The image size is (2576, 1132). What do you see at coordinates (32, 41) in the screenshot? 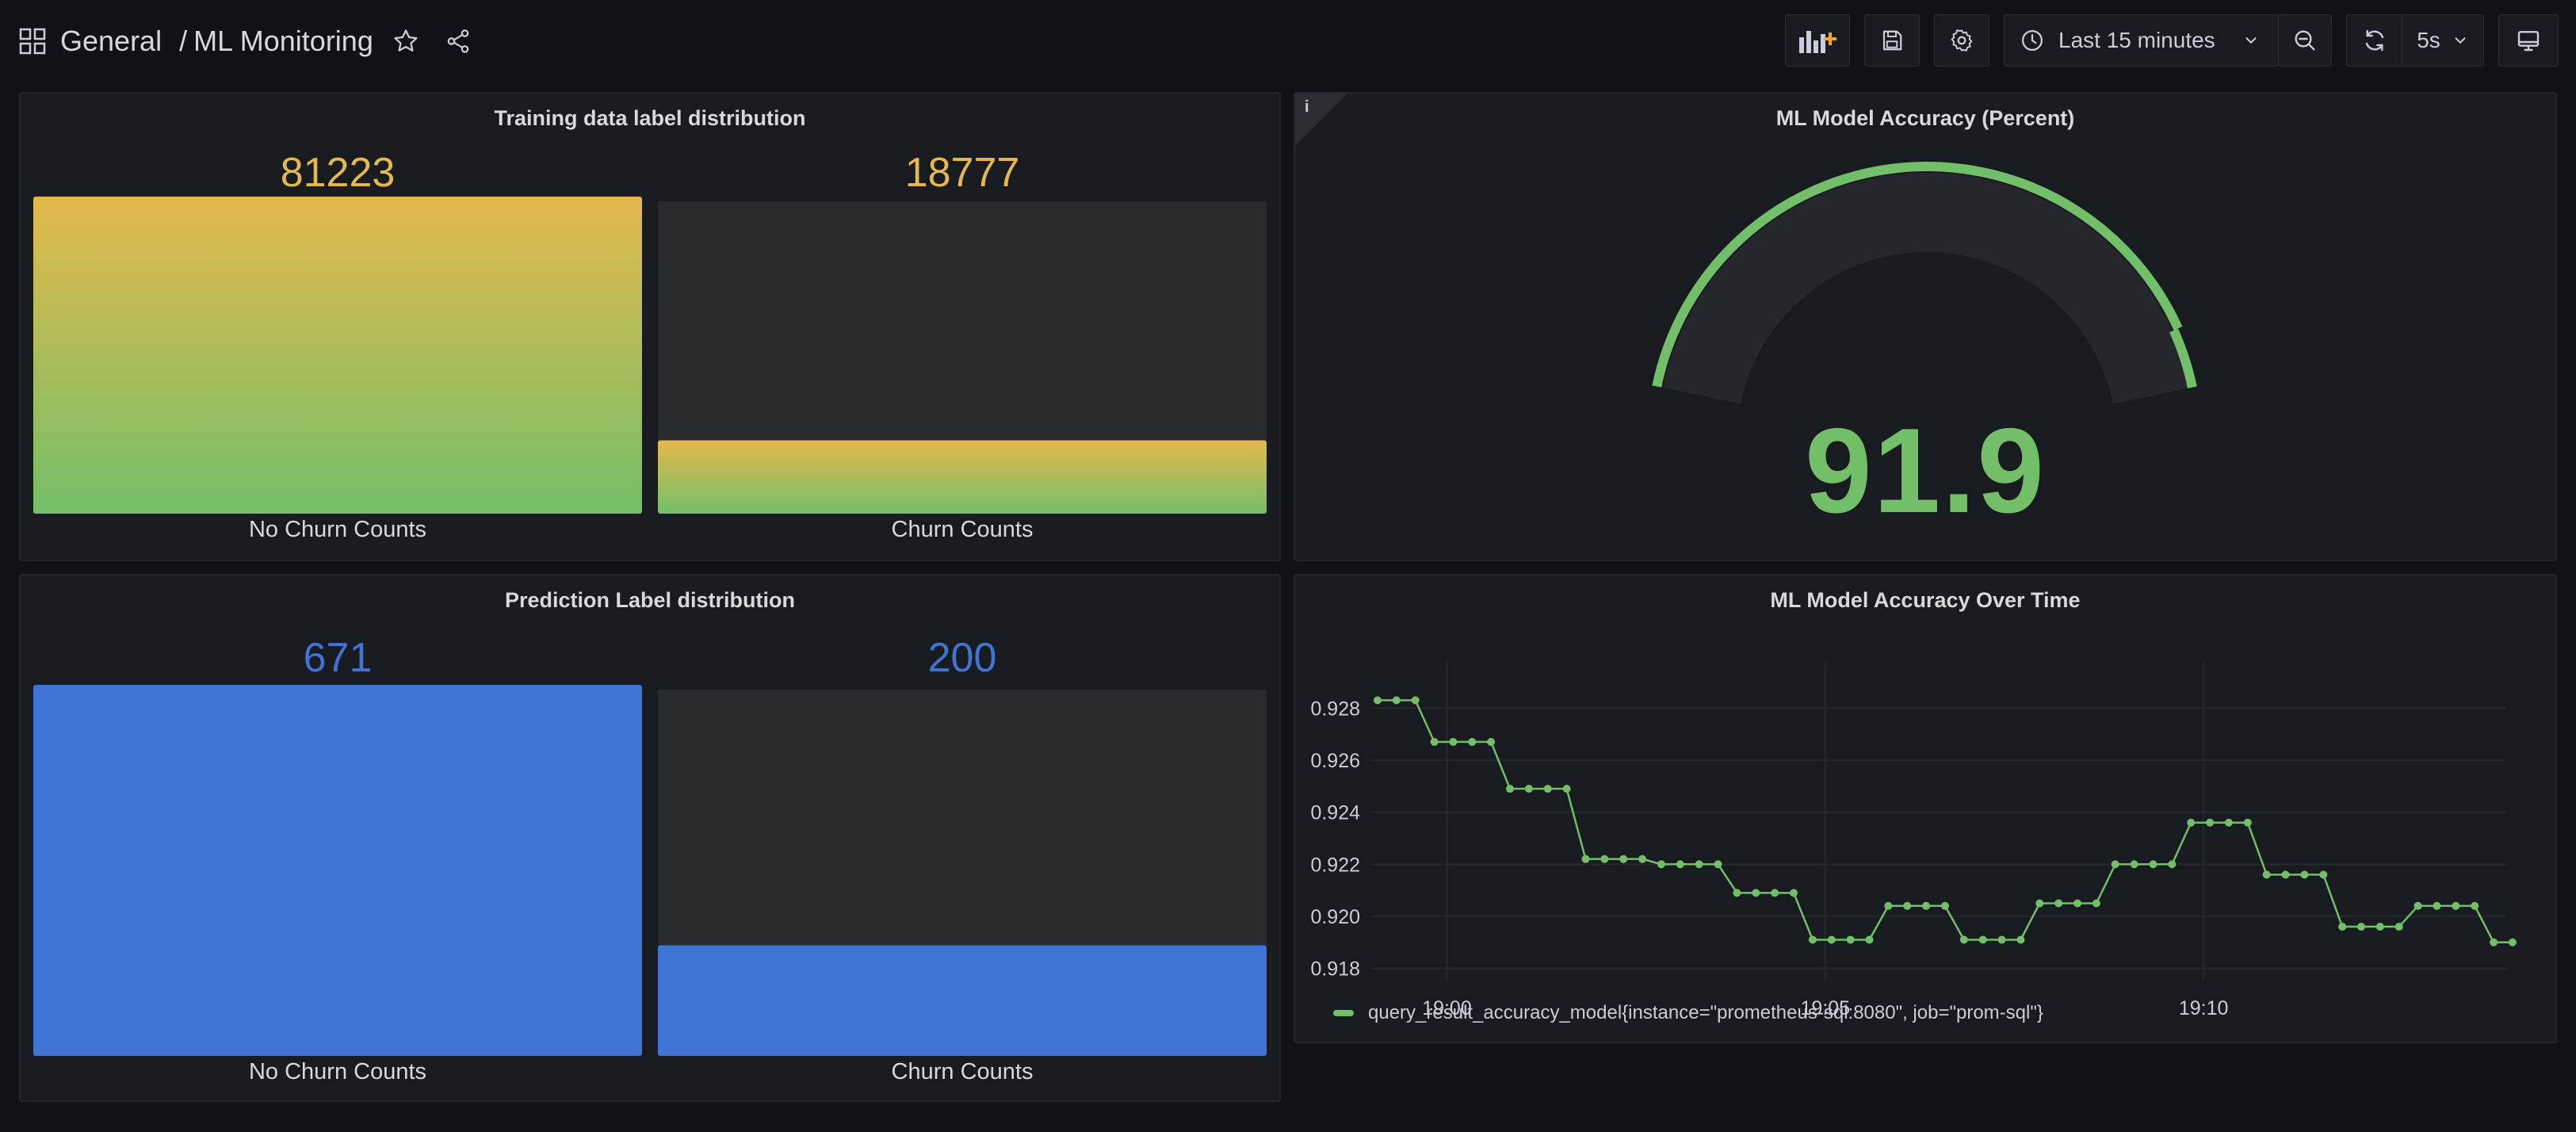
I see `apps-grid-icon` at bounding box center [32, 41].